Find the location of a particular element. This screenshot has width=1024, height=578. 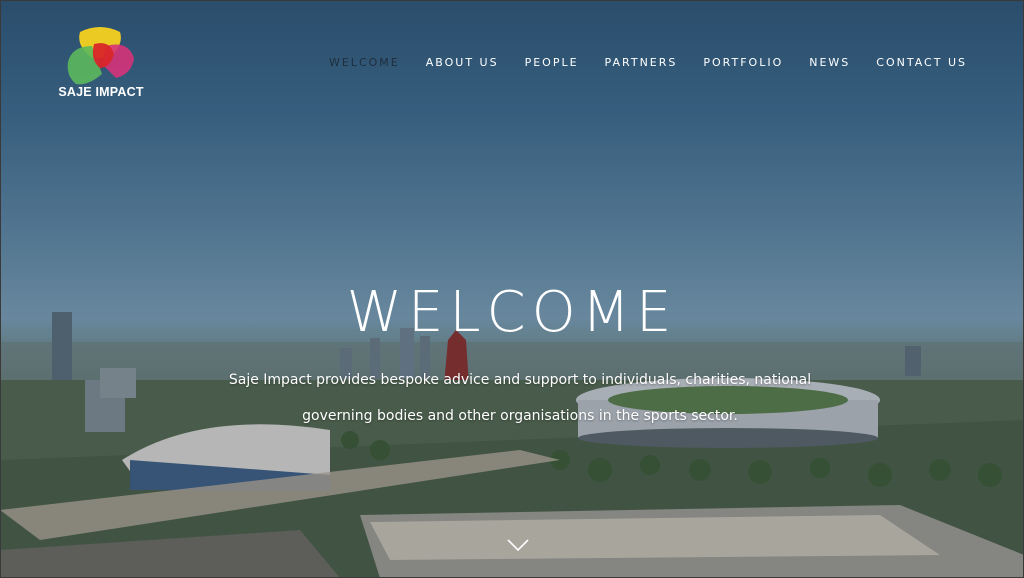

chevron-down-icon is located at coordinates (518, 545).